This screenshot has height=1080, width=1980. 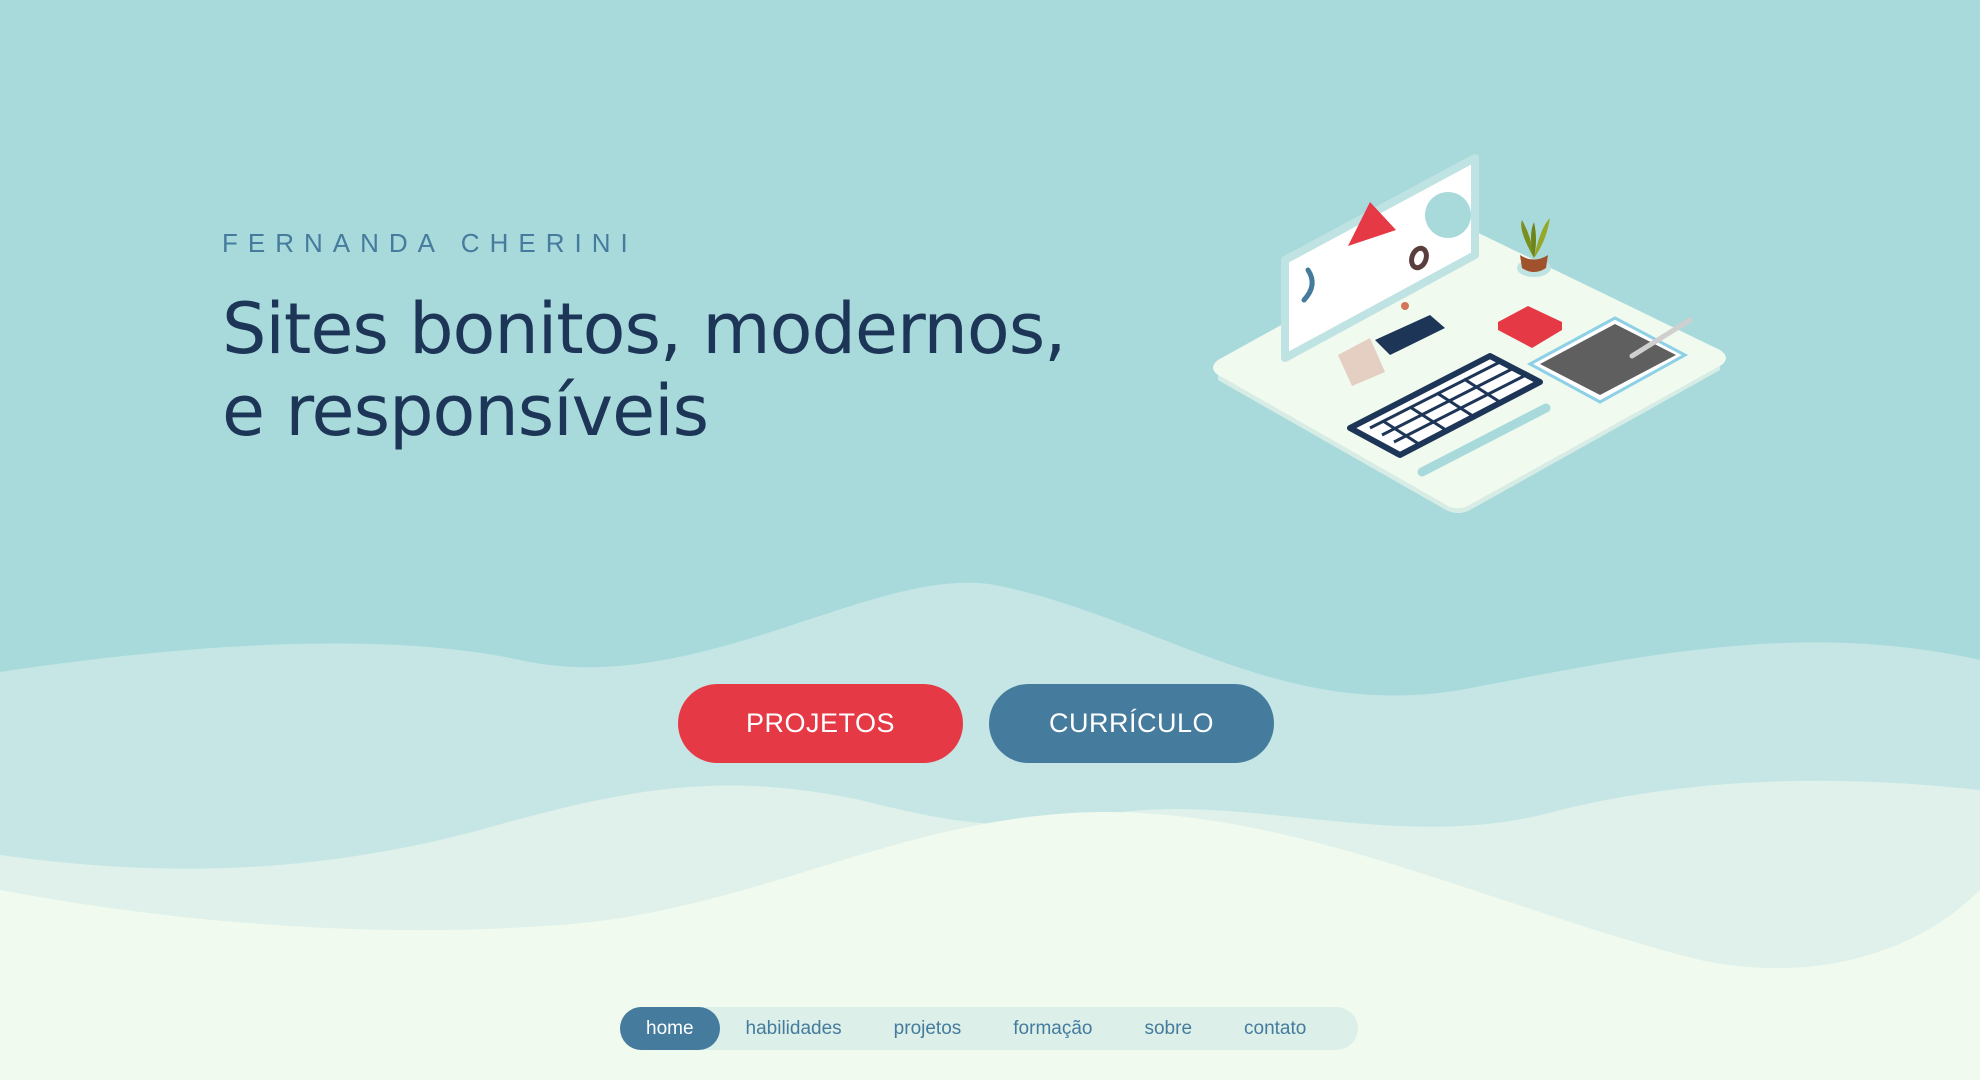 I want to click on page-headline: Sites bonitos, modernos, e responsíveis, so click(x=672, y=370).